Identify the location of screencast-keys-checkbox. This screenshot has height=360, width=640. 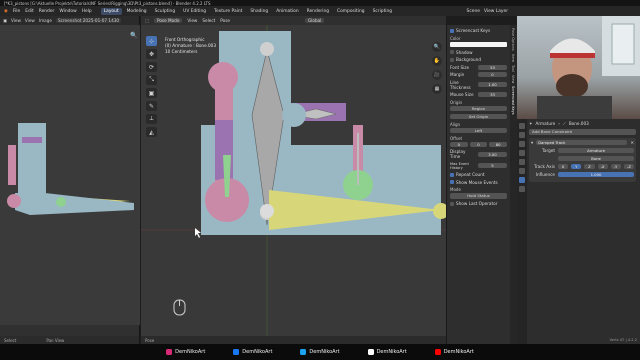
(452, 30).